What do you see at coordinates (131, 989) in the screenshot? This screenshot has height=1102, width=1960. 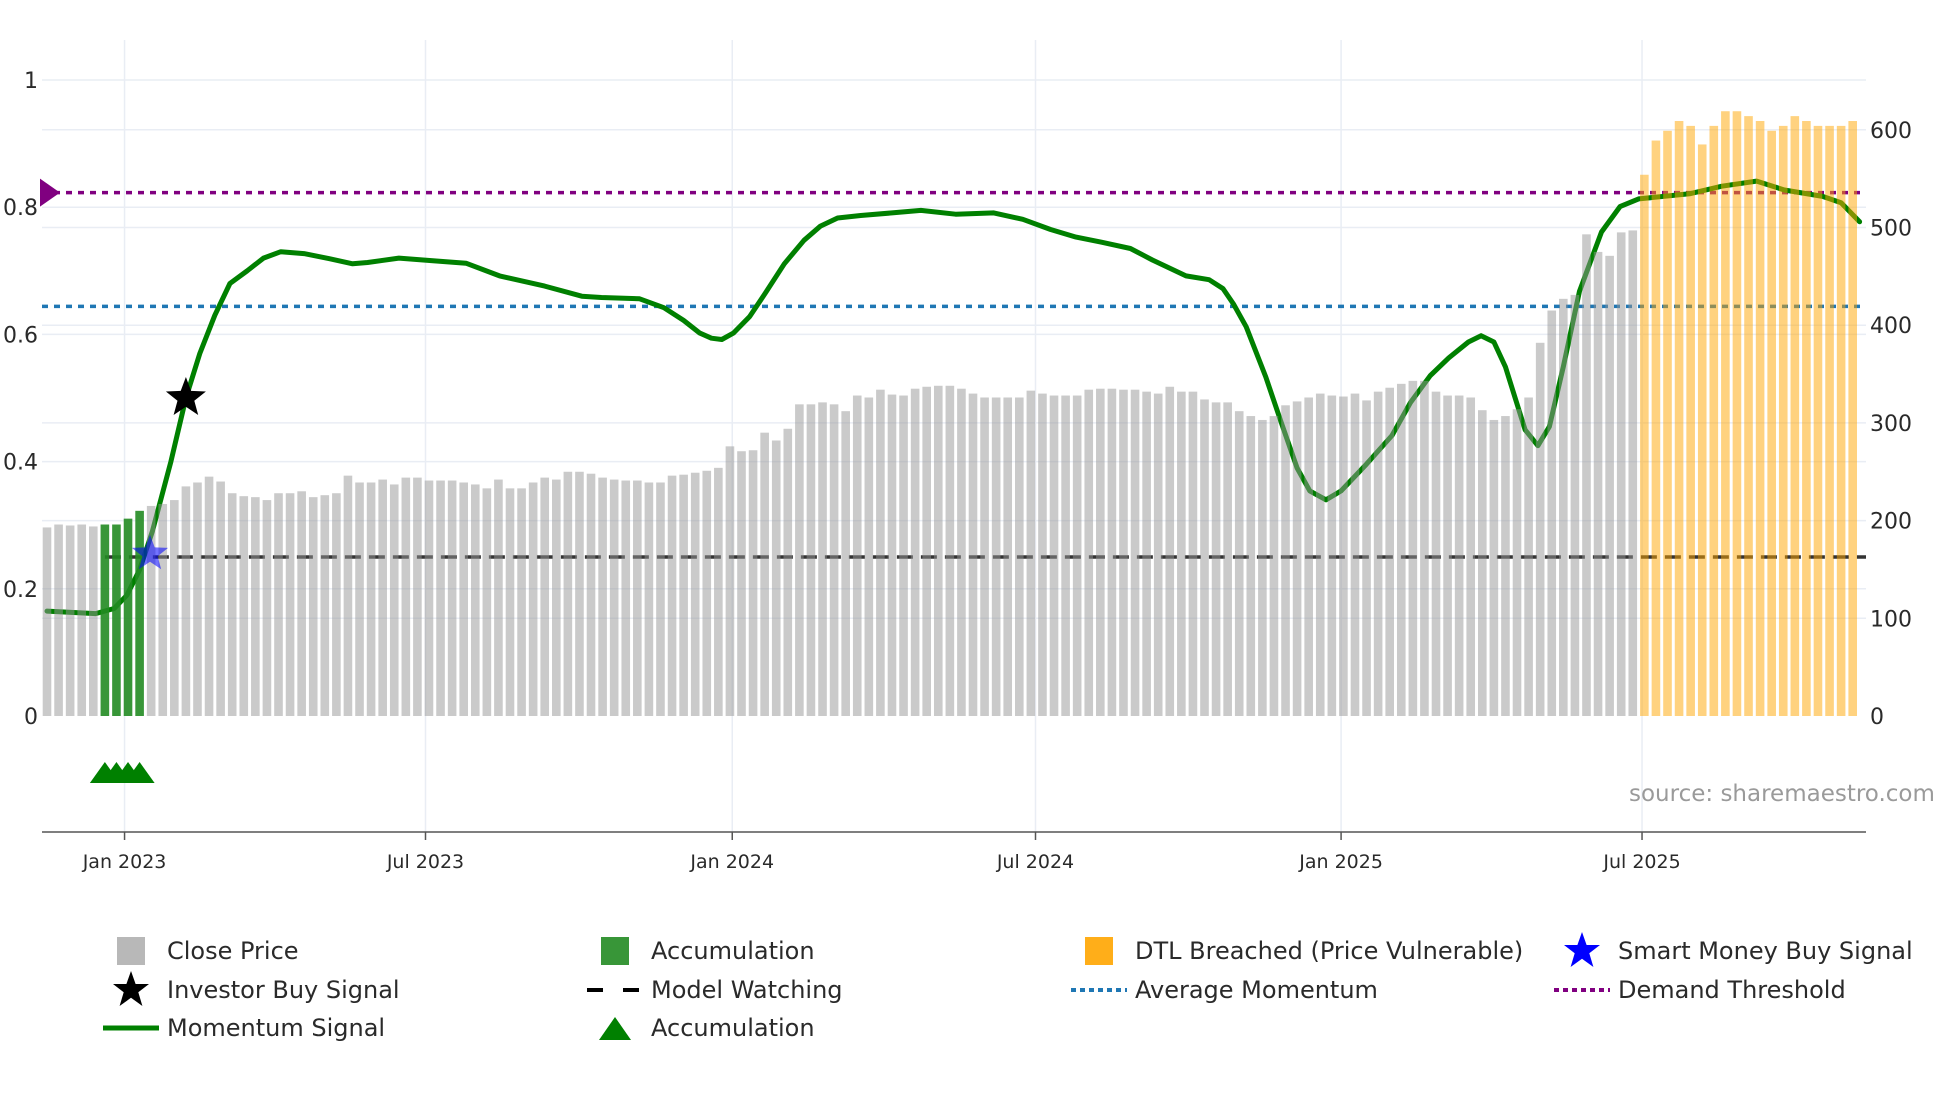 I see `legend-star-icon` at bounding box center [131, 989].